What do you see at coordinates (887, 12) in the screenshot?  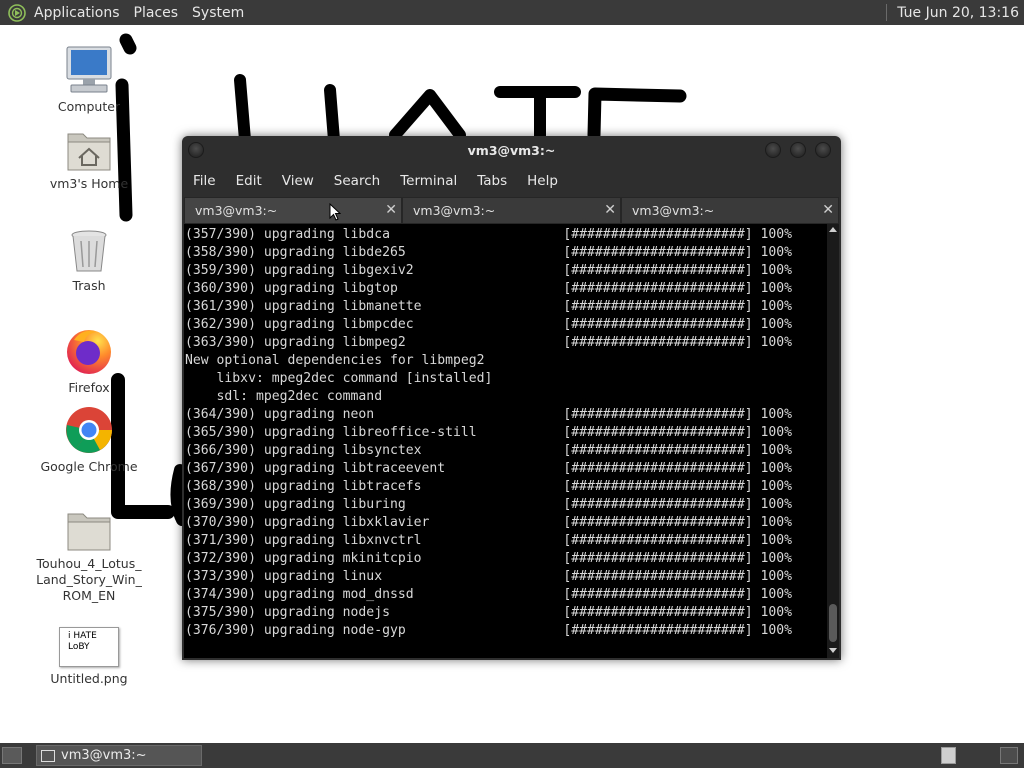 I see `panel-separator` at bounding box center [887, 12].